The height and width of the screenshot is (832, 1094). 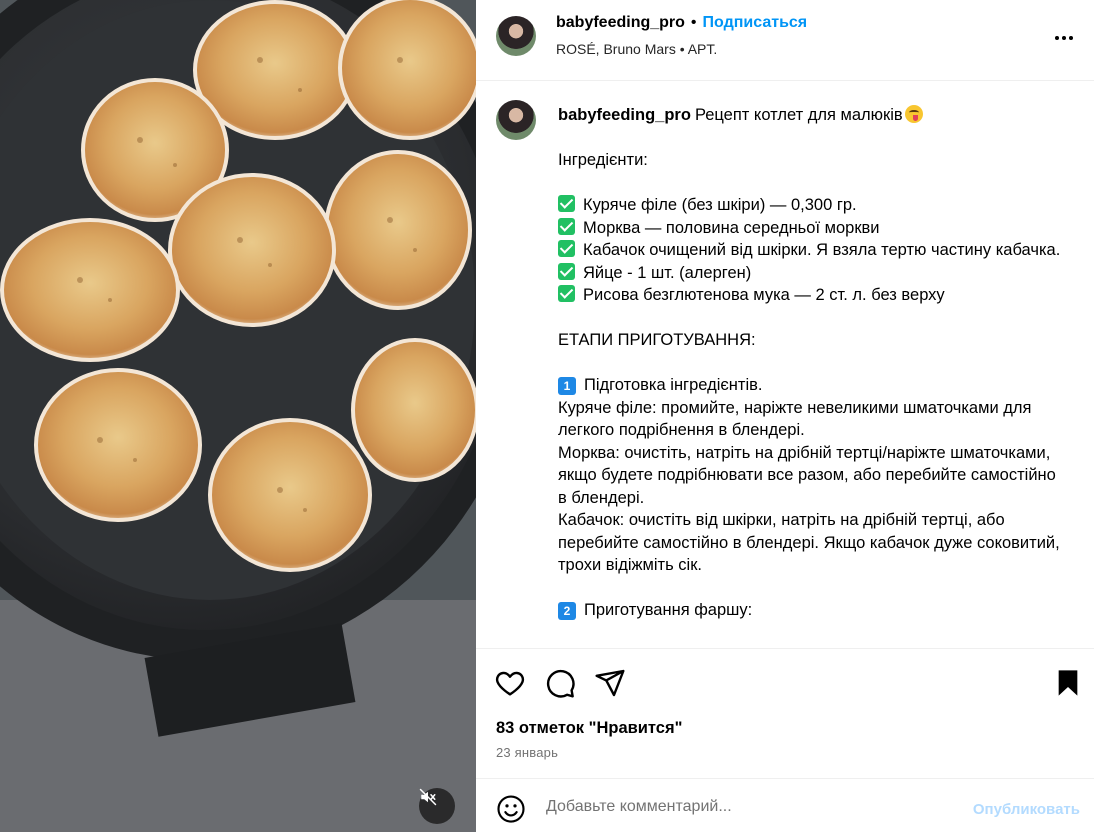 I want to click on bookmark-icon, so click(x=1068, y=683).